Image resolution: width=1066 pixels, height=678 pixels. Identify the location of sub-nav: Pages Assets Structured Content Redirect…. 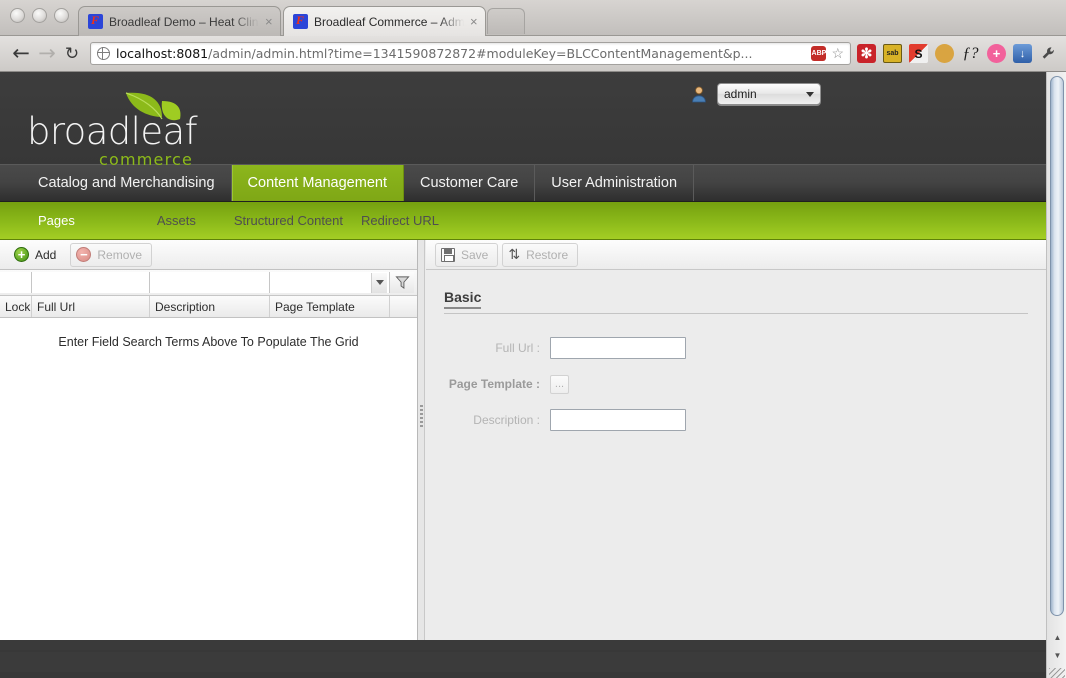
(523, 221).